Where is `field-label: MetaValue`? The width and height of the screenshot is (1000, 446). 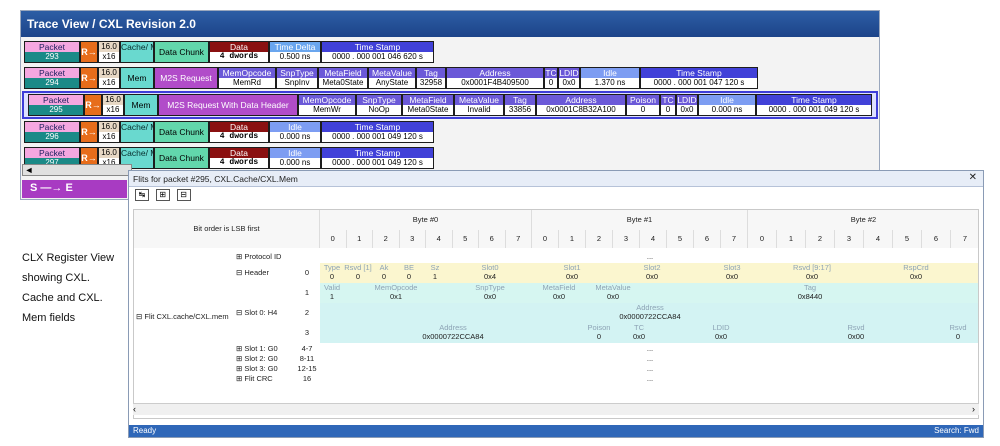 field-label: MetaValue is located at coordinates (613, 287).